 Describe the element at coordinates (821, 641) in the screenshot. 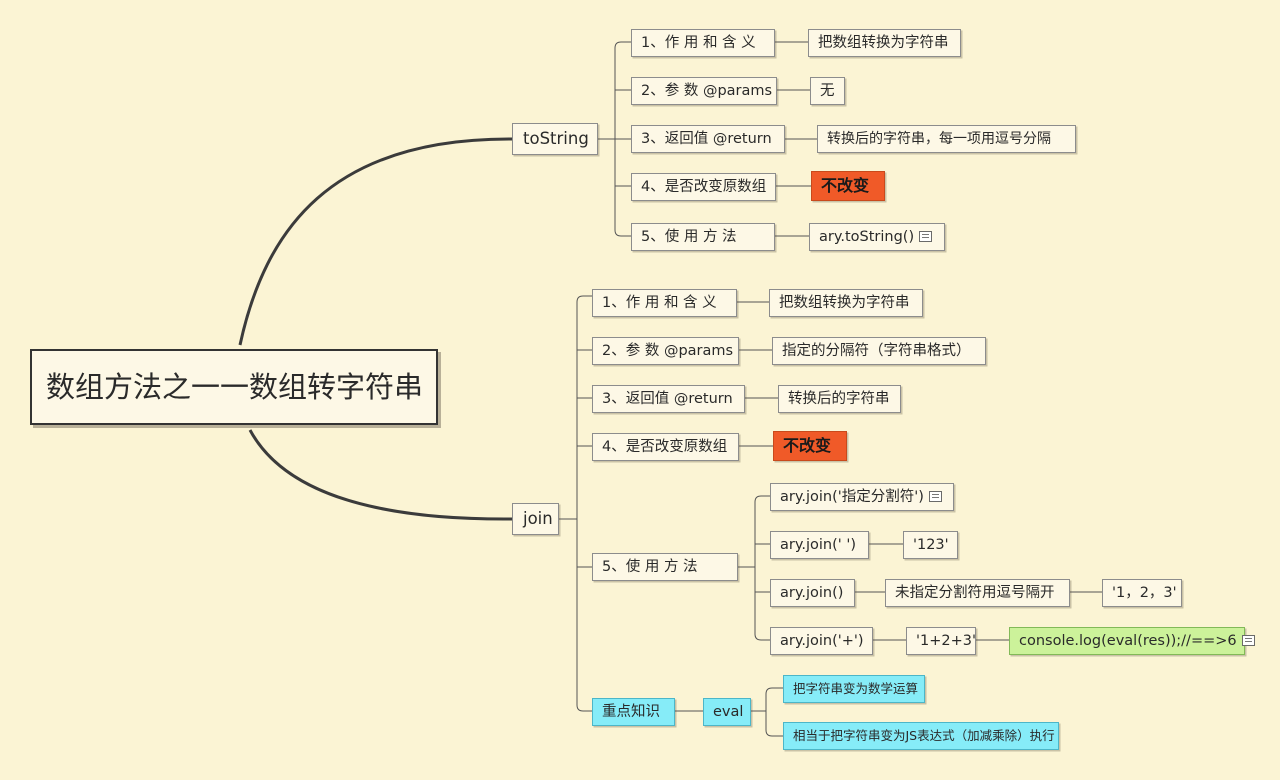

I see `join-usage-d: ary.join('+')` at that location.